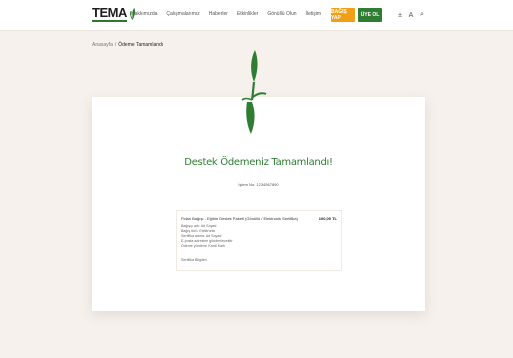  What do you see at coordinates (199, 226) in the screenshot?
I see `summary-line: Bağışçı adı: Ad Soyad` at bounding box center [199, 226].